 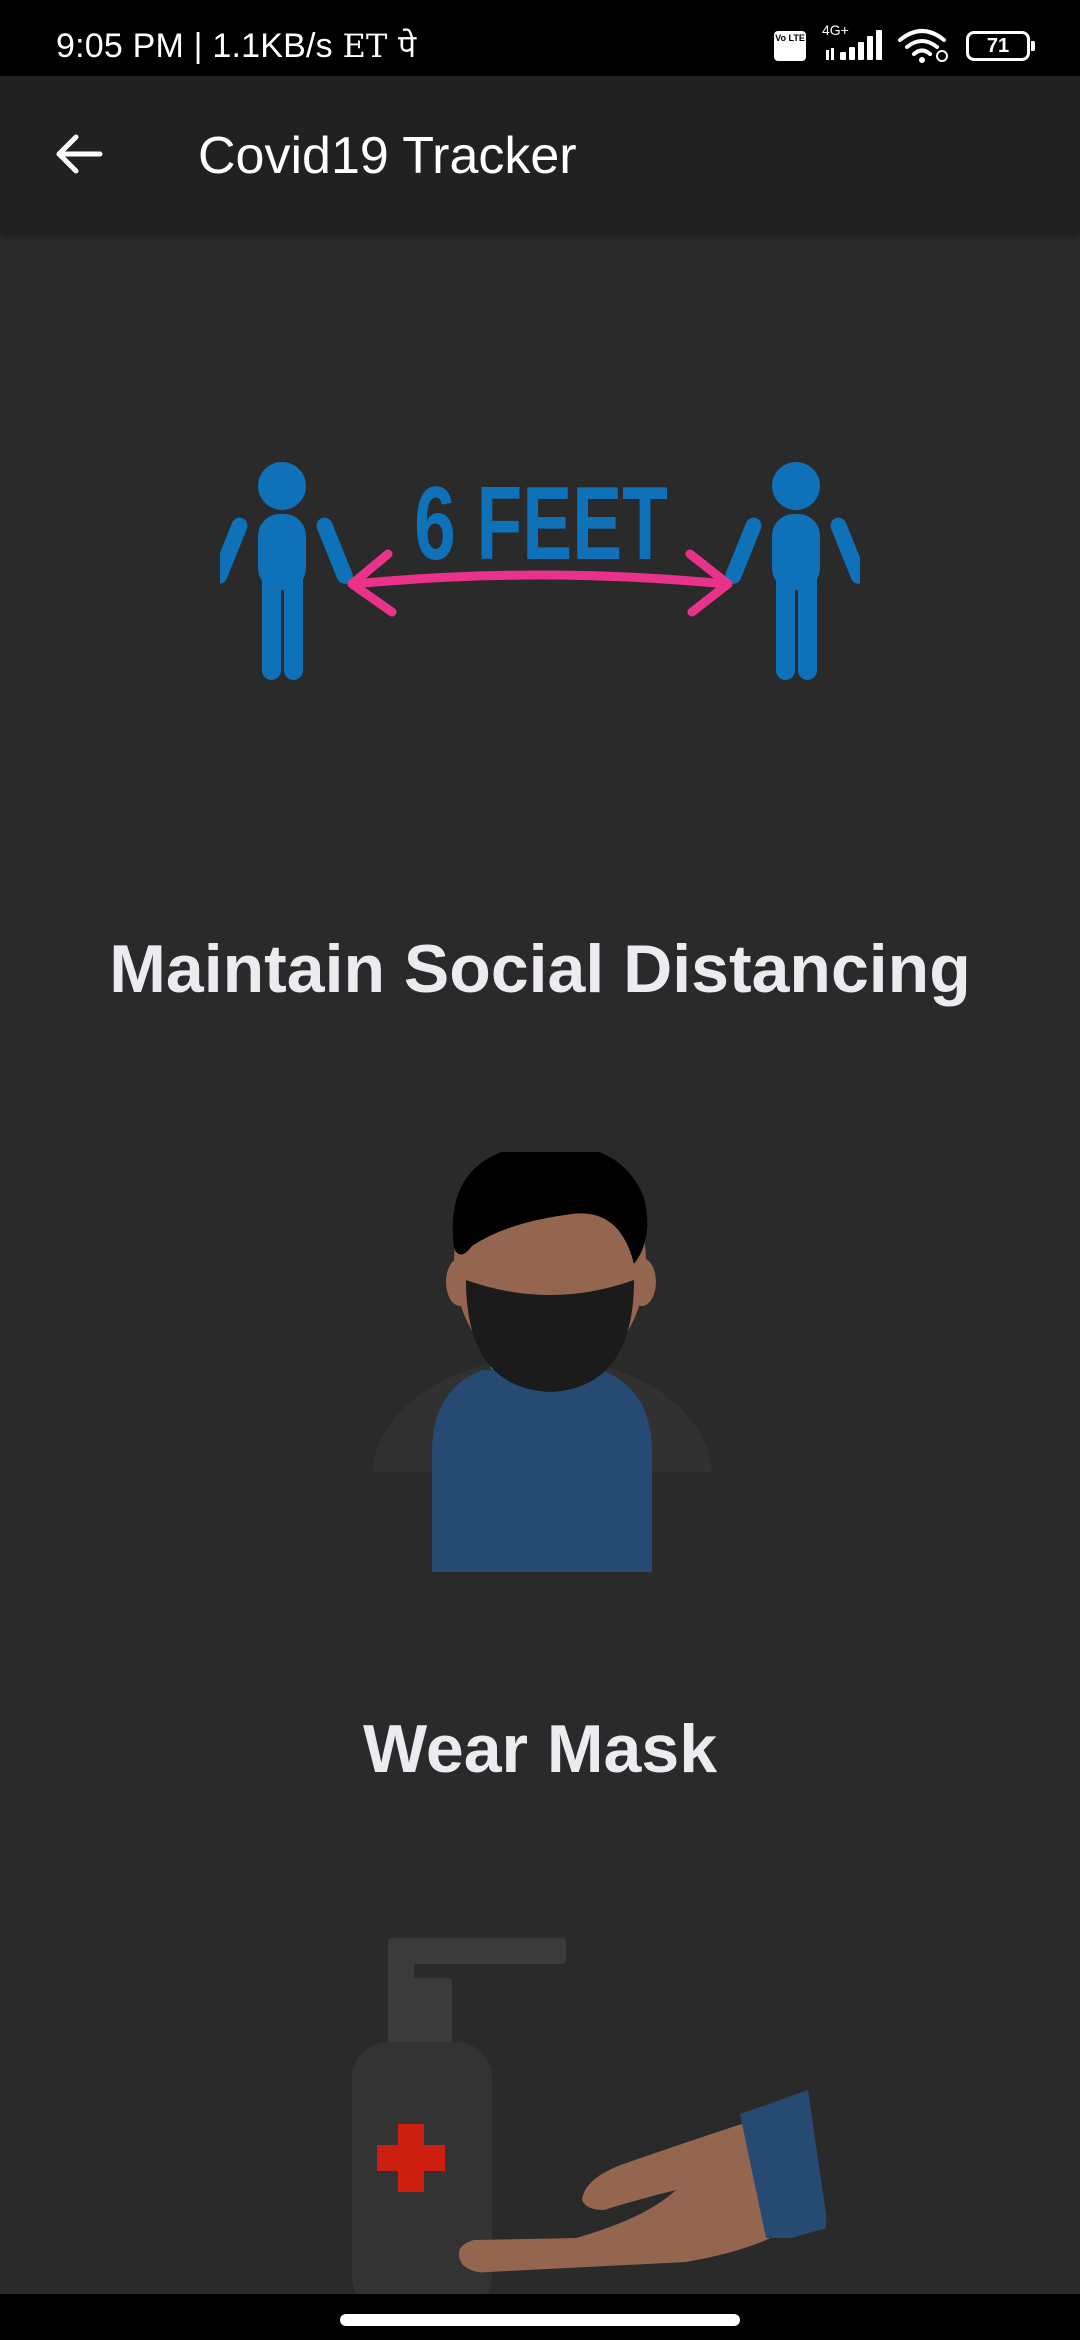 I want to click on status-extra-glyphs: ET पे, so click(x=379, y=46).